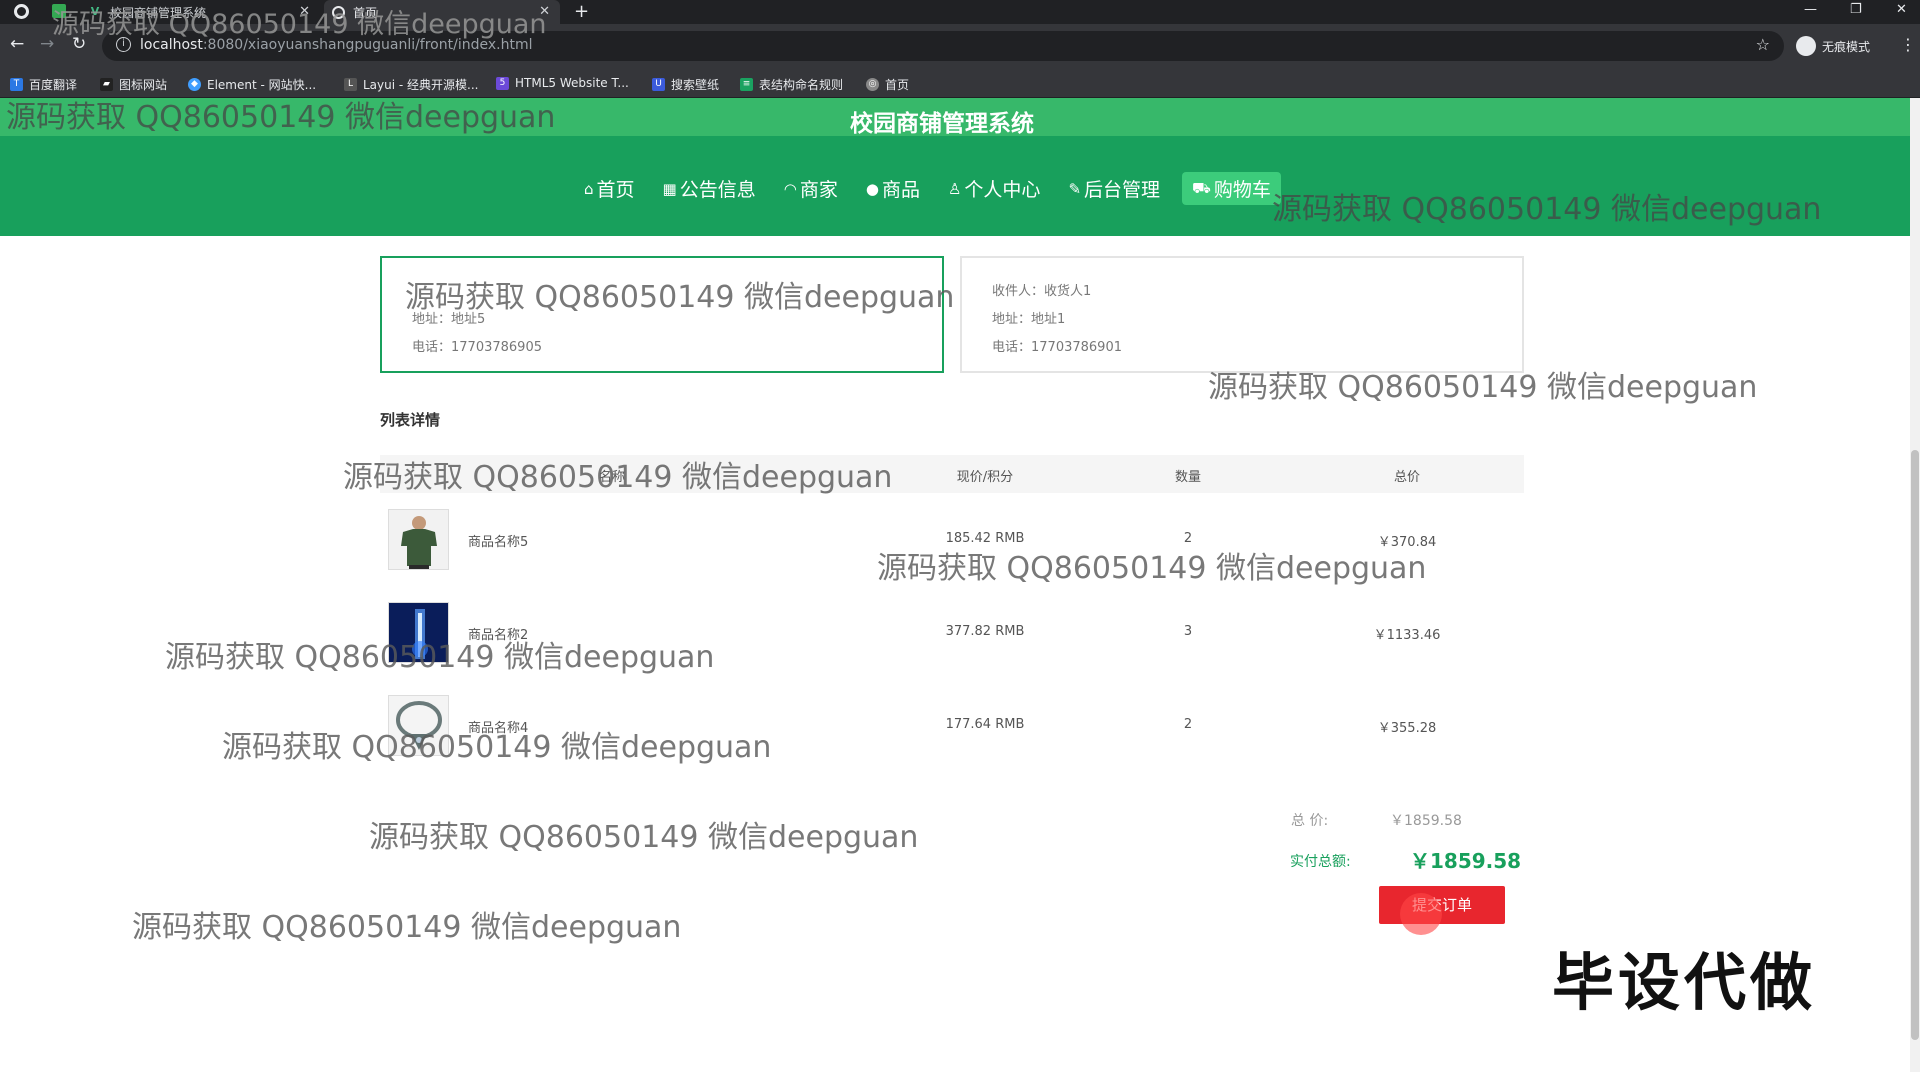  Describe the element at coordinates (954, 188) in the screenshot. I see `user-icon: ♙` at that location.